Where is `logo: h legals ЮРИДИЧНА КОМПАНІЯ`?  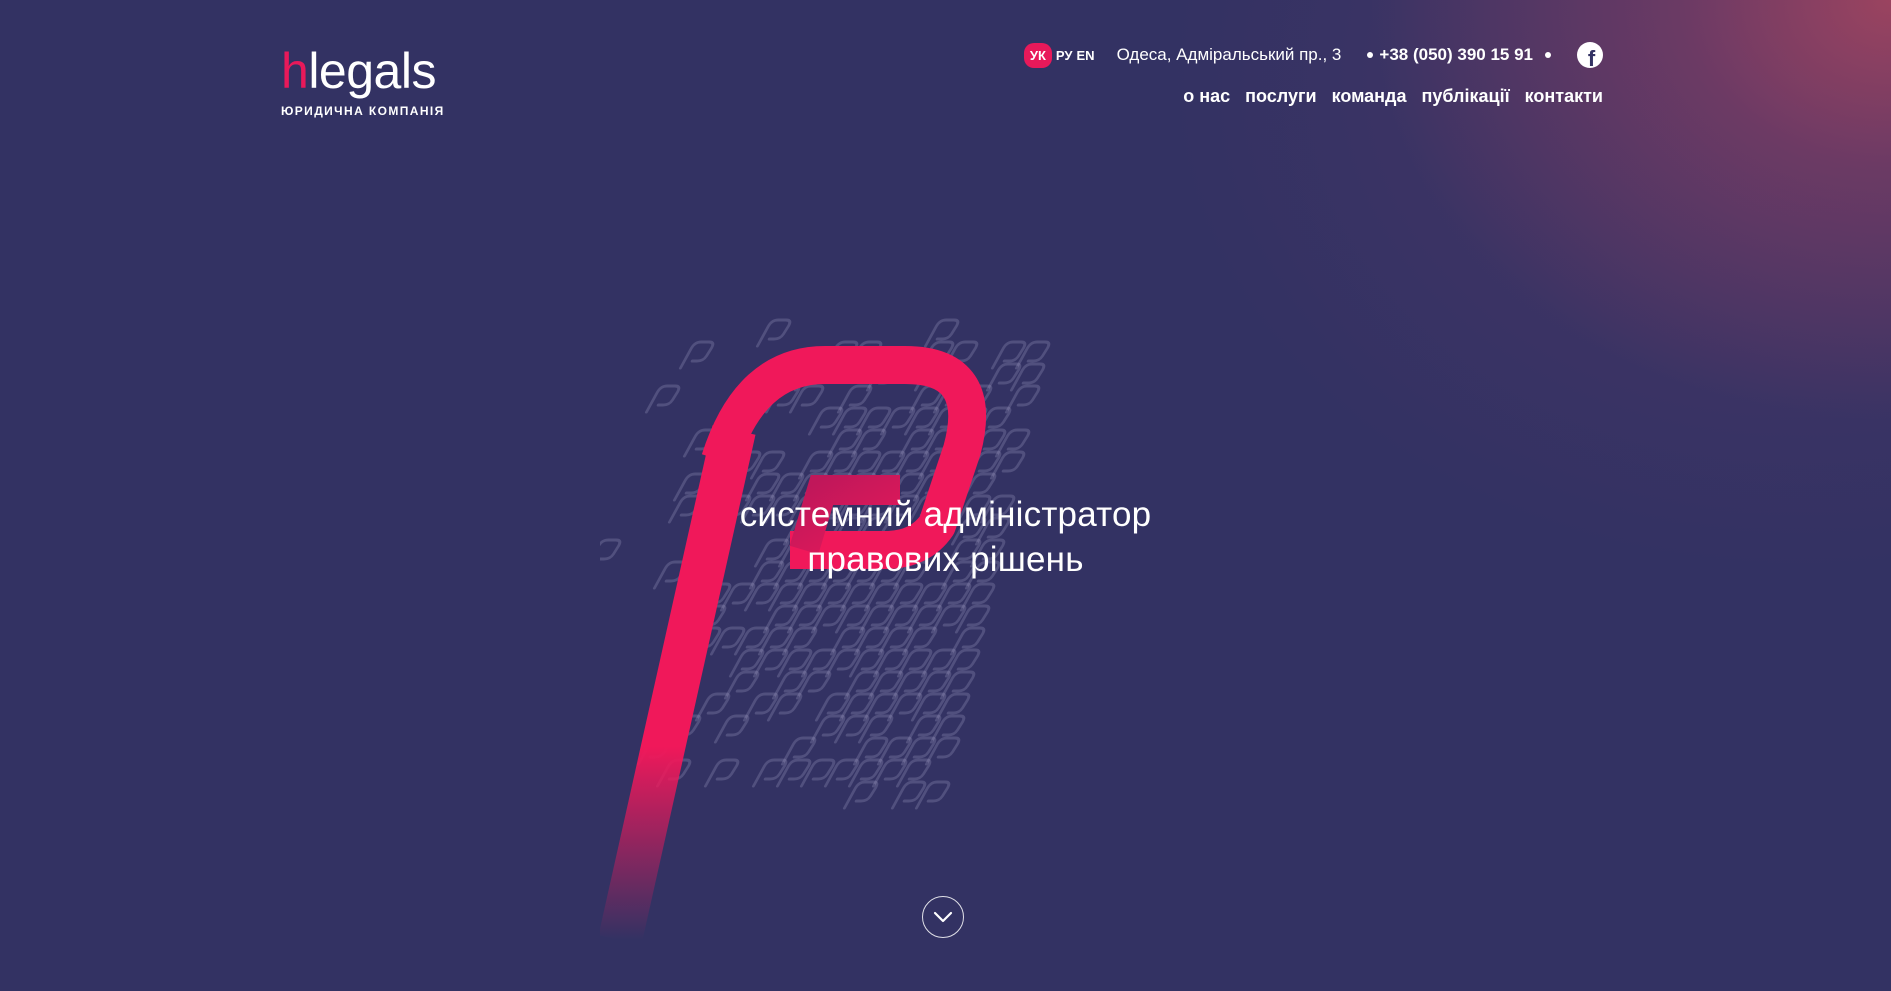 logo: h legals ЮРИДИЧНА КОМПАНІЯ is located at coordinates (363, 82).